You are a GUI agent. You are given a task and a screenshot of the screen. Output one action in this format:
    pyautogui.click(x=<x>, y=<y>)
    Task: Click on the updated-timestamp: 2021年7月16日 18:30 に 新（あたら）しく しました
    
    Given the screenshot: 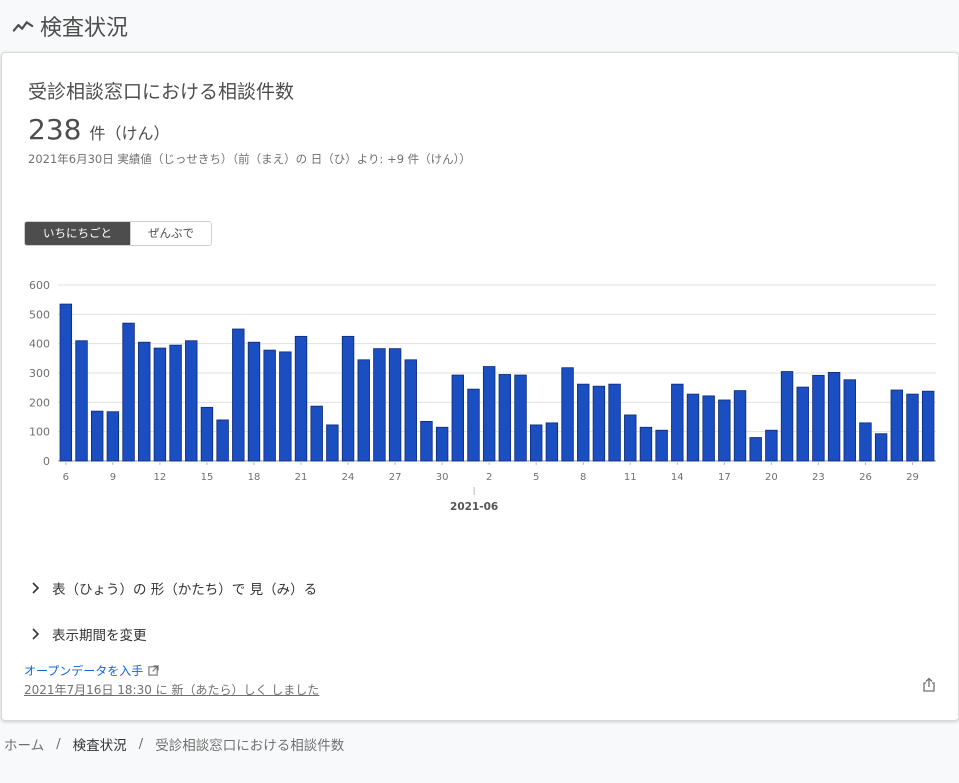 What is the action you would take?
    pyautogui.click(x=172, y=690)
    